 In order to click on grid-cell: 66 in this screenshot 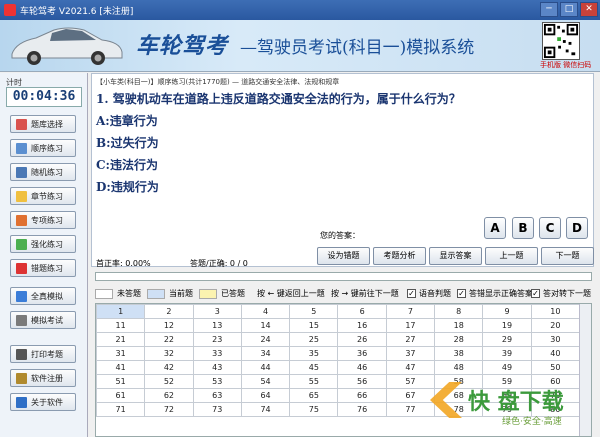, I will do `click(362, 395)`.